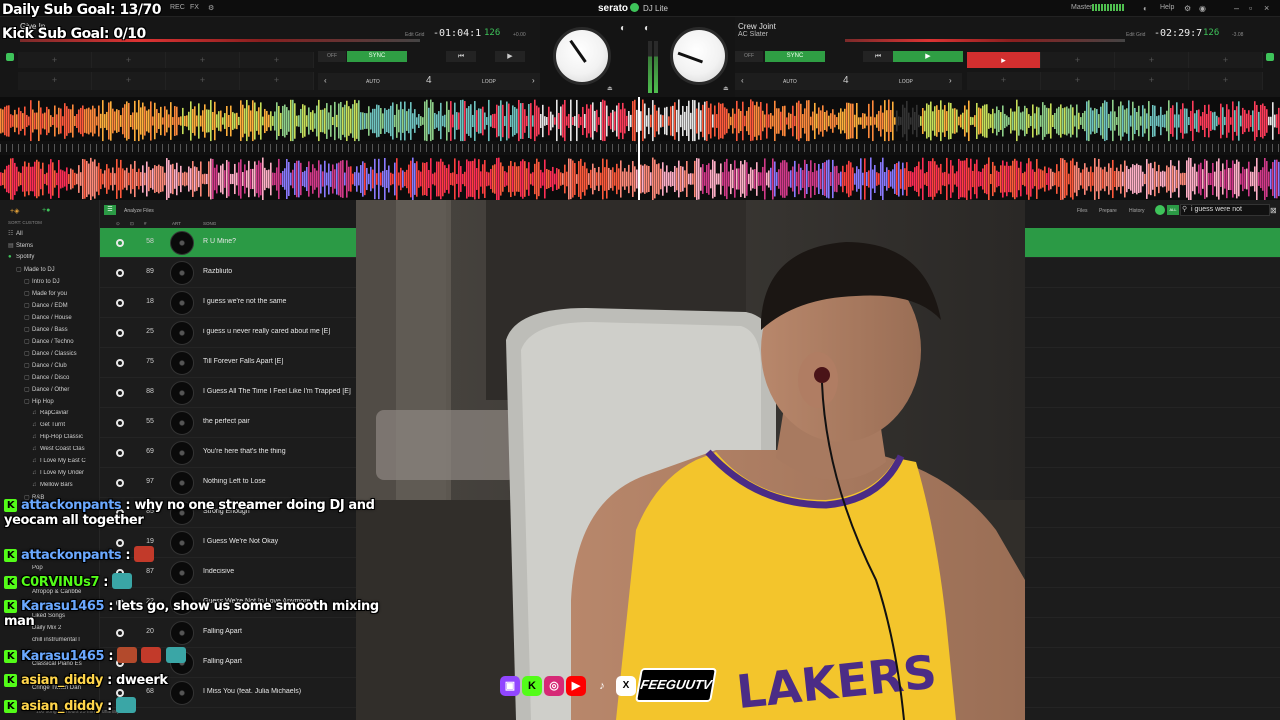 The height and width of the screenshot is (720, 1280). I want to click on table-row: 75 Till Forever Falls Apart [E], so click(228, 363).